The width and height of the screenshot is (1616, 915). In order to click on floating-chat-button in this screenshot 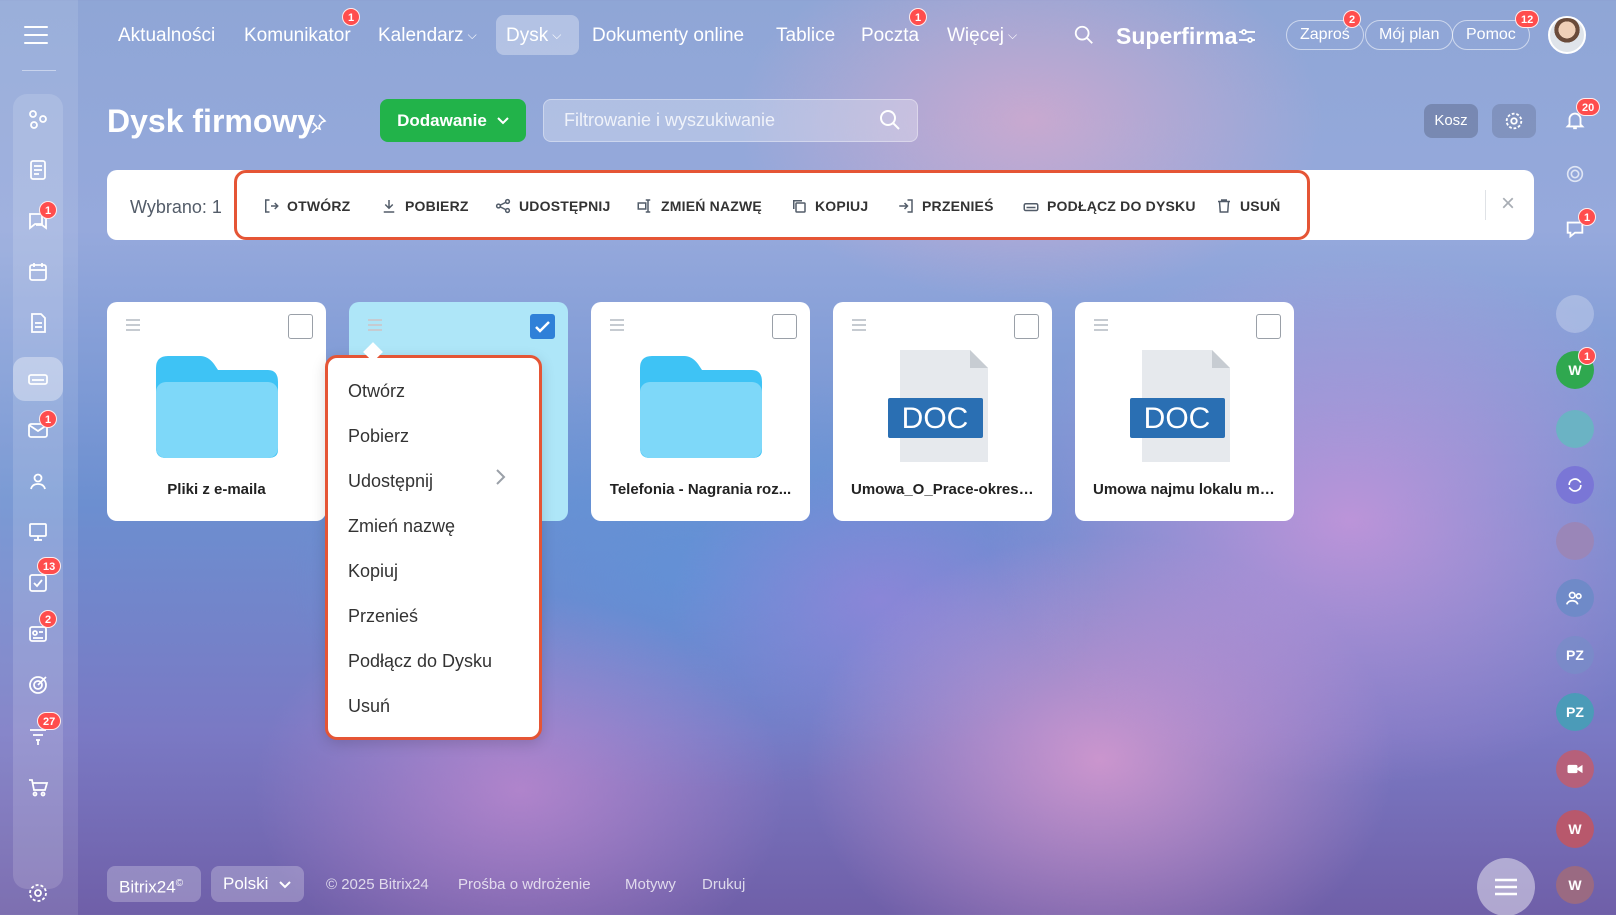, I will do `click(1506, 886)`.